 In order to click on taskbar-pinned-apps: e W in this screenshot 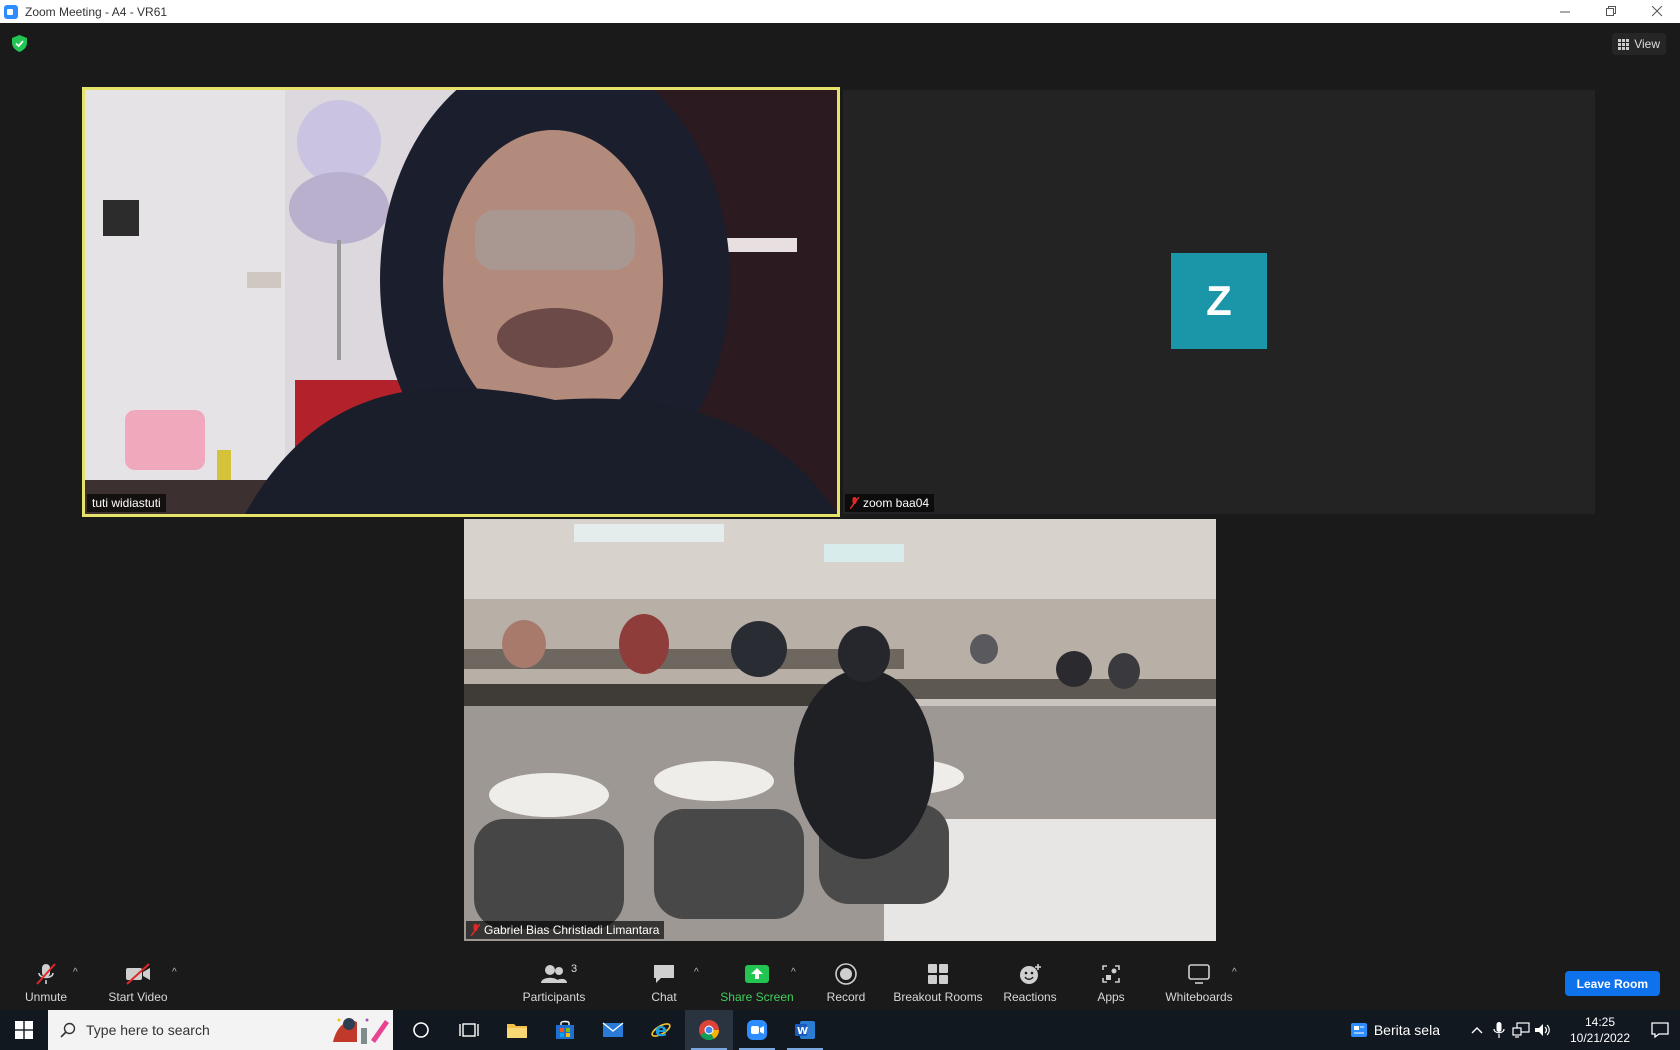, I will do `click(613, 1030)`.